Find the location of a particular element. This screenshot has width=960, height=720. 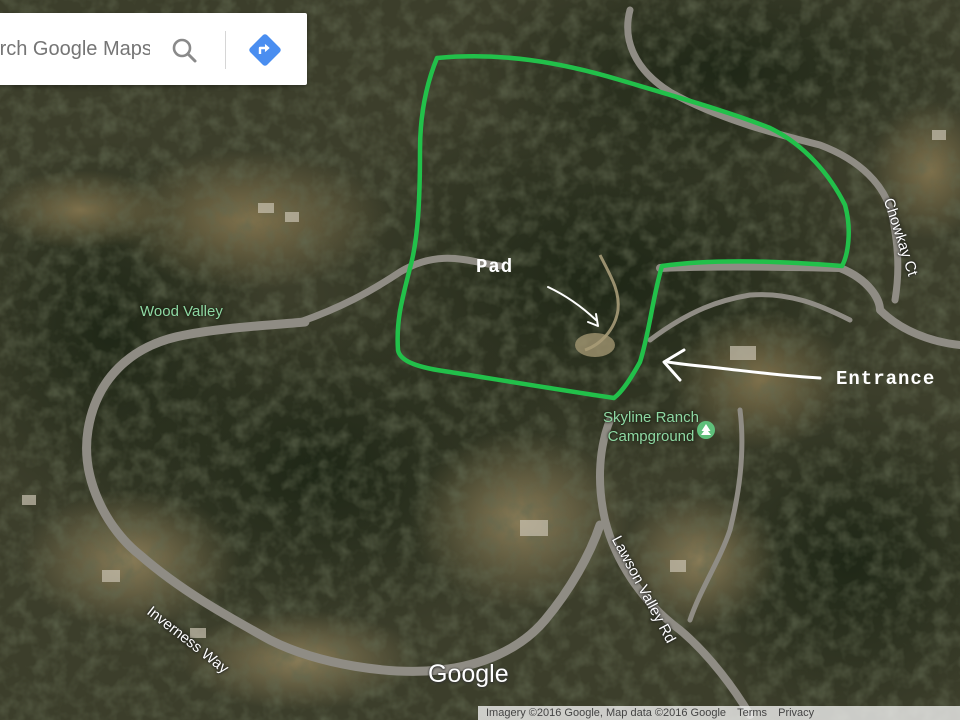

pad-clearing is located at coordinates (595, 345).